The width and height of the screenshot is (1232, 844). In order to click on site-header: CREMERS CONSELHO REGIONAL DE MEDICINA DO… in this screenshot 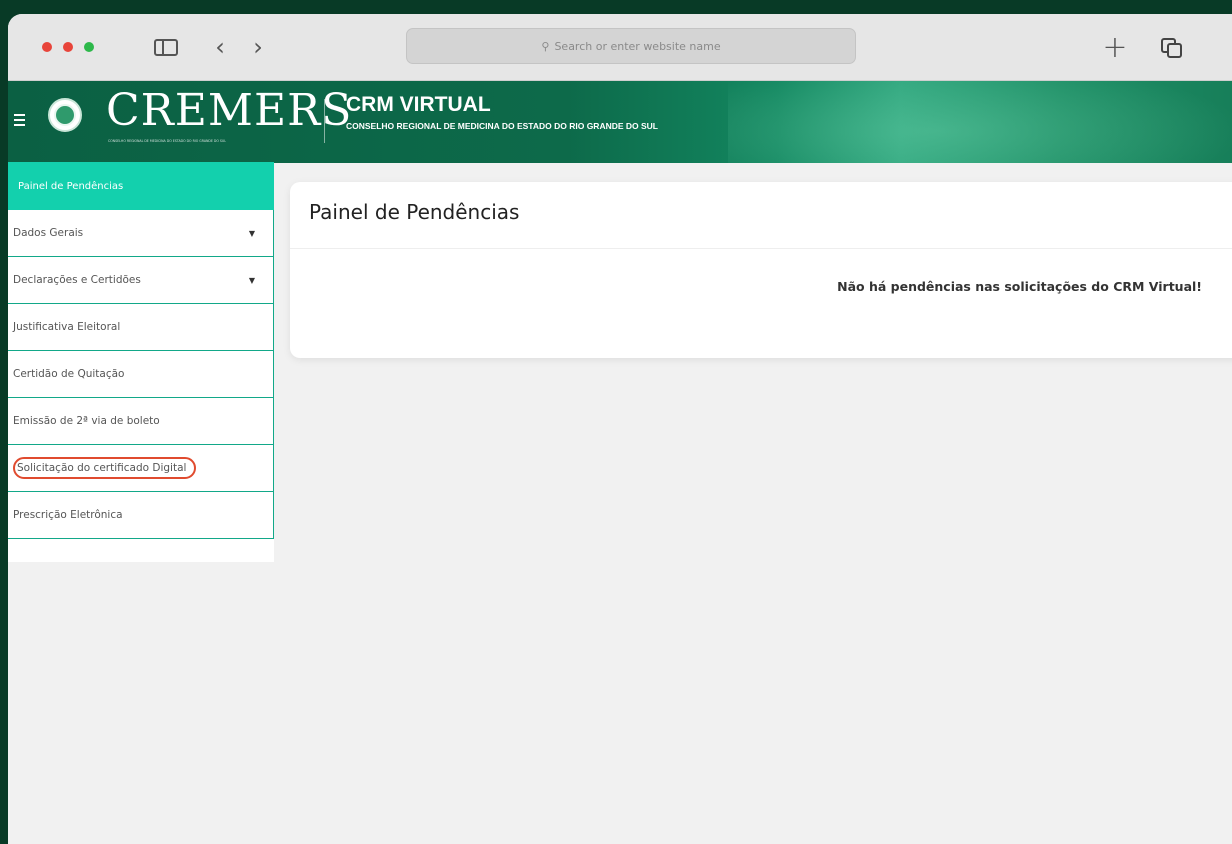, I will do `click(620, 122)`.